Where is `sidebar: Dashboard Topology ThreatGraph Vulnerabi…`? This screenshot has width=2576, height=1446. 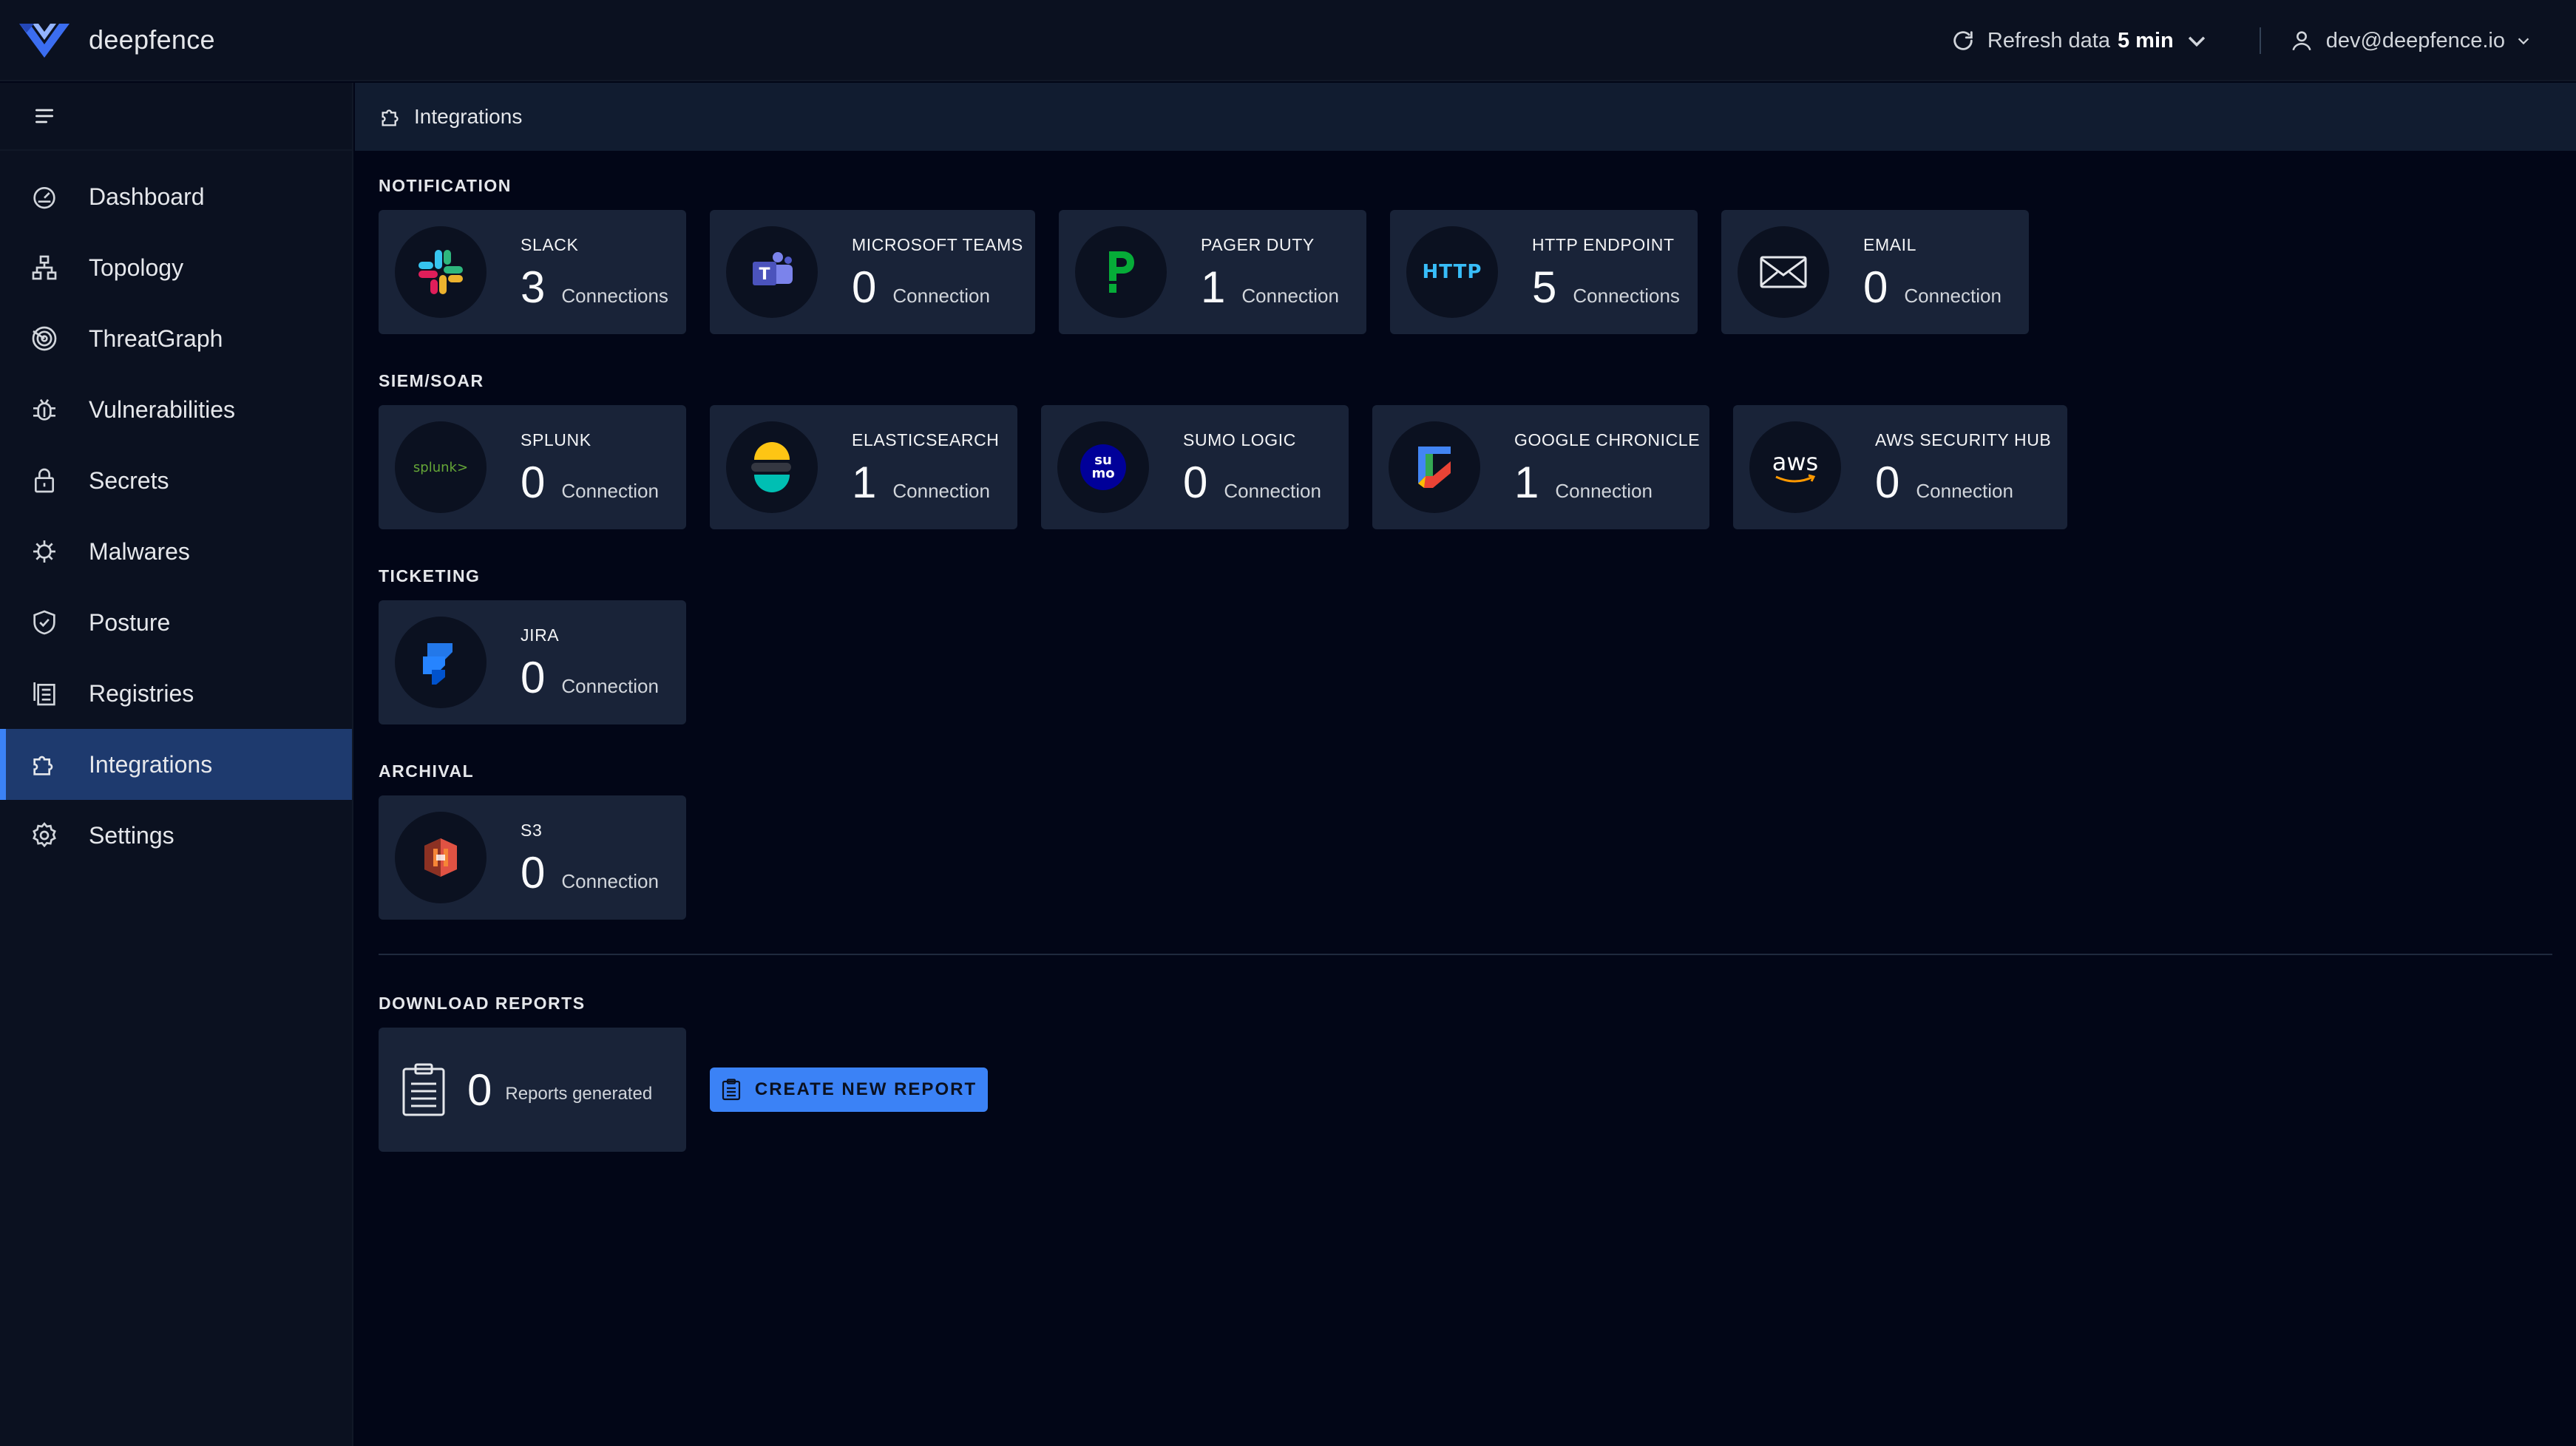 sidebar: Dashboard Topology ThreatGraph Vulnerabi… is located at coordinates (176, 765).